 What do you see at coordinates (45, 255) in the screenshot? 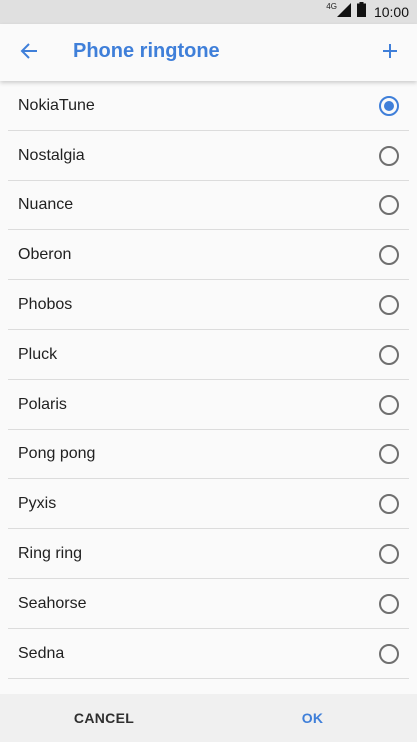
I see `ringtone-label: Oberon` at bounding box center [45, 255].